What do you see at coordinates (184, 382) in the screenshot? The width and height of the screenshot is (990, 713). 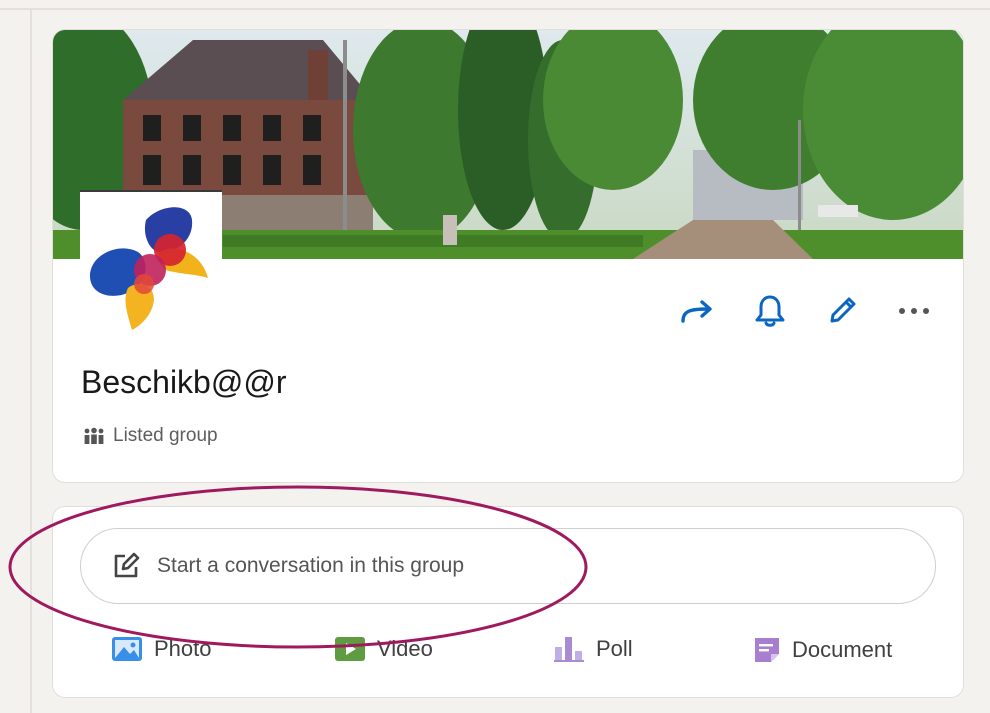 I see `group-name: Beschikb@@r` at bounding box center [184, 382].